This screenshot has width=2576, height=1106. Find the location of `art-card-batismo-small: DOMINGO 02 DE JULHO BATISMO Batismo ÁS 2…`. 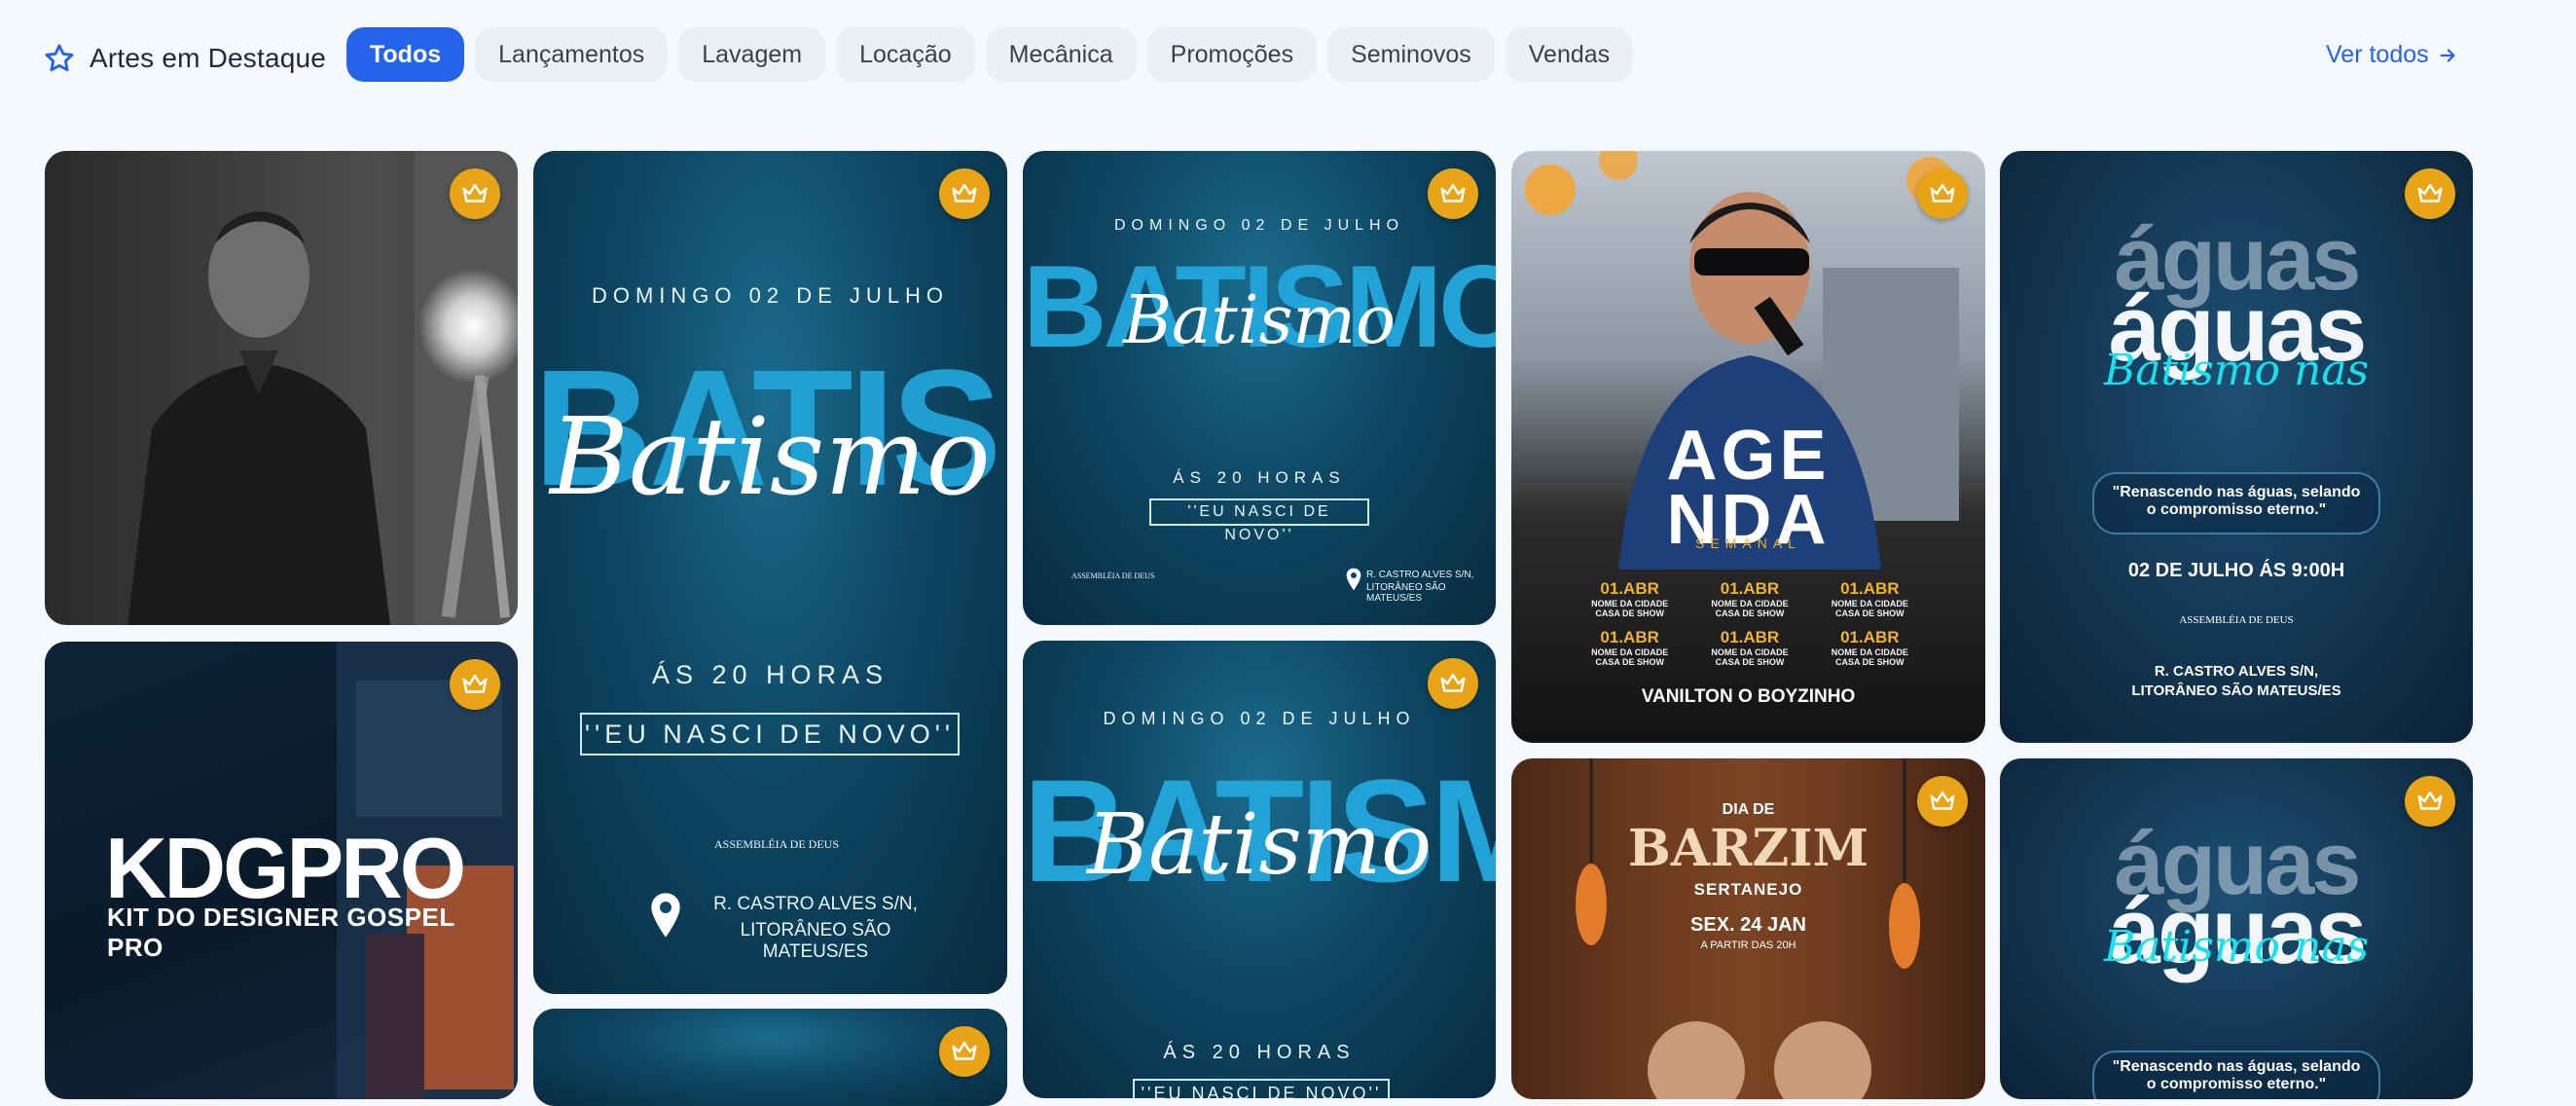

art-card-batismo-small: DOMINGO 02 DE JULHO BATISMO Batismo ÁS 2… is located at coordinates (1259, 388).